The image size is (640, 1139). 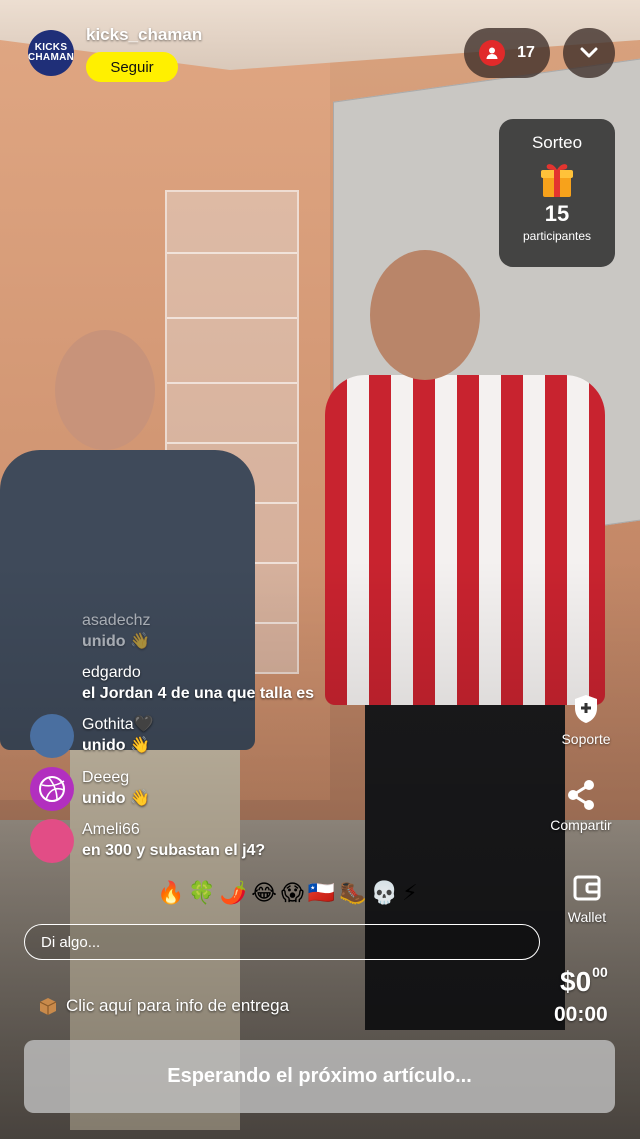 I want to click on emoji-reaction: 🌶️, so click(x=233, y=893).